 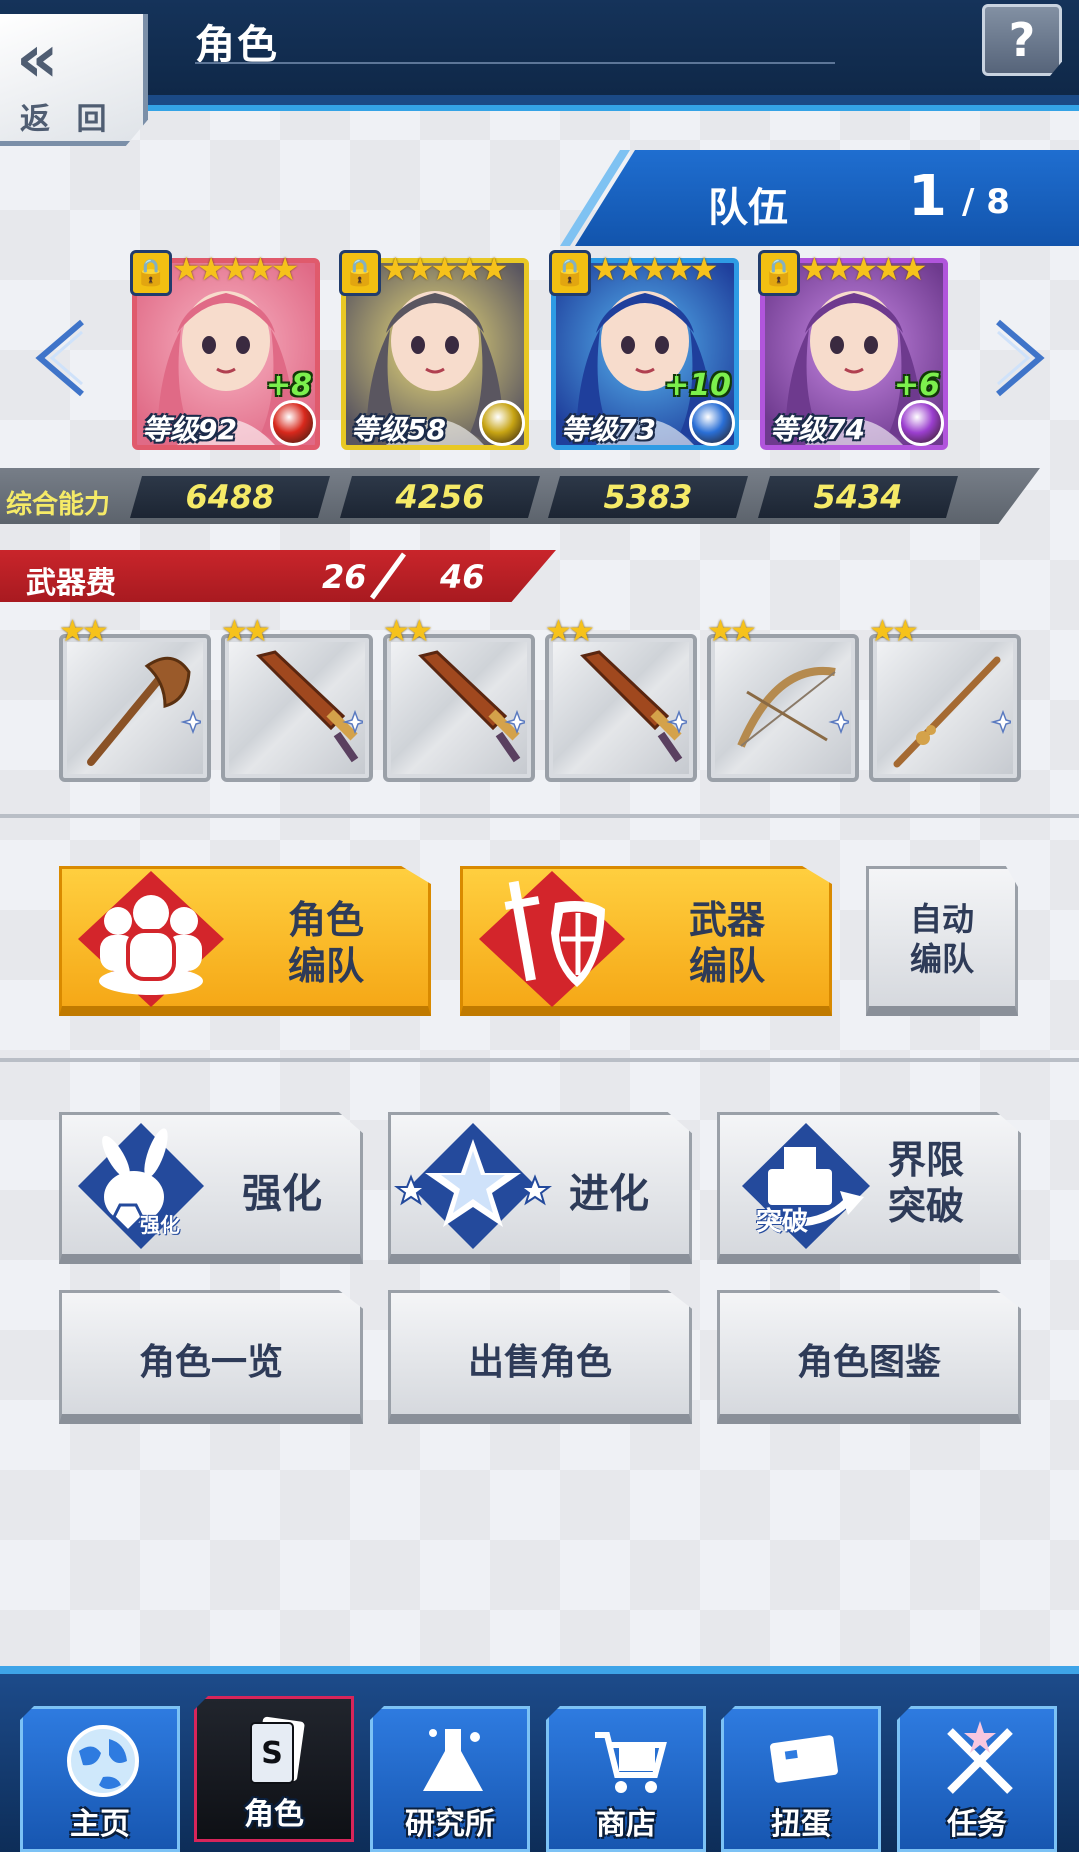 I want to click on star-evolve-icon, so click(x=473, y=1186).